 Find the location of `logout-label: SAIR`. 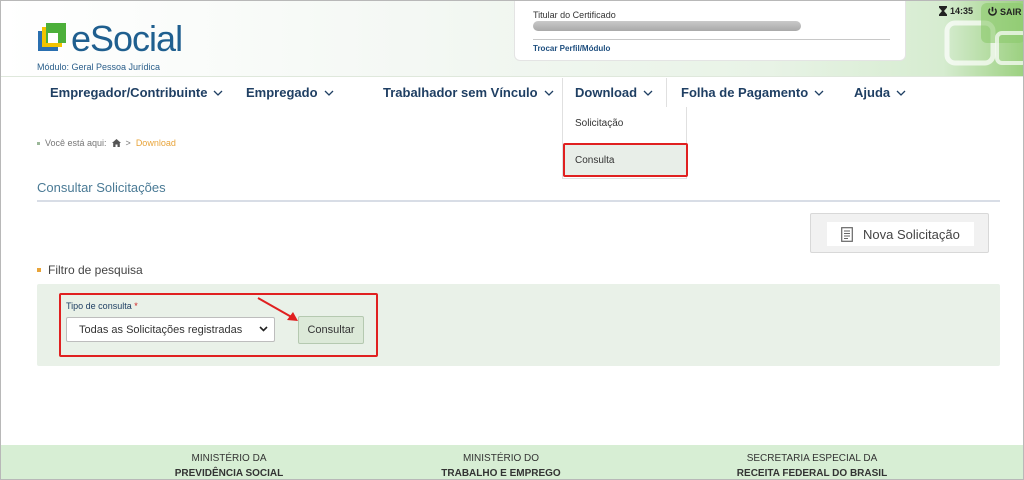

logout-label: SAIR is located at coordinates (1011, 11).